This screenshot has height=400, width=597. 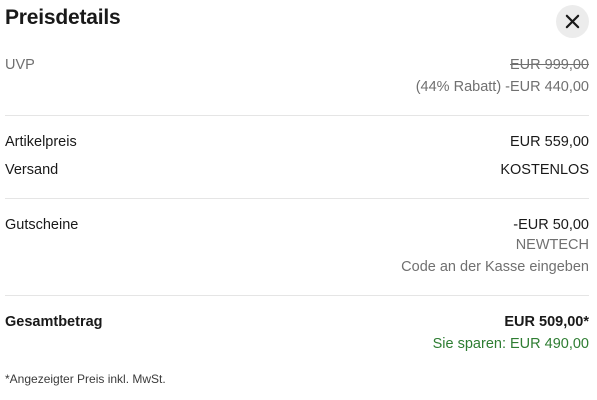 I want to click on coupon-code: NEWTECH, so click(x=552, y=245).